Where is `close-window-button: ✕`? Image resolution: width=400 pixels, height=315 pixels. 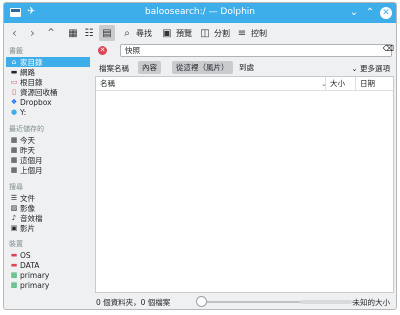
close-window-button: ✕ is located at coordinates (386, 13).